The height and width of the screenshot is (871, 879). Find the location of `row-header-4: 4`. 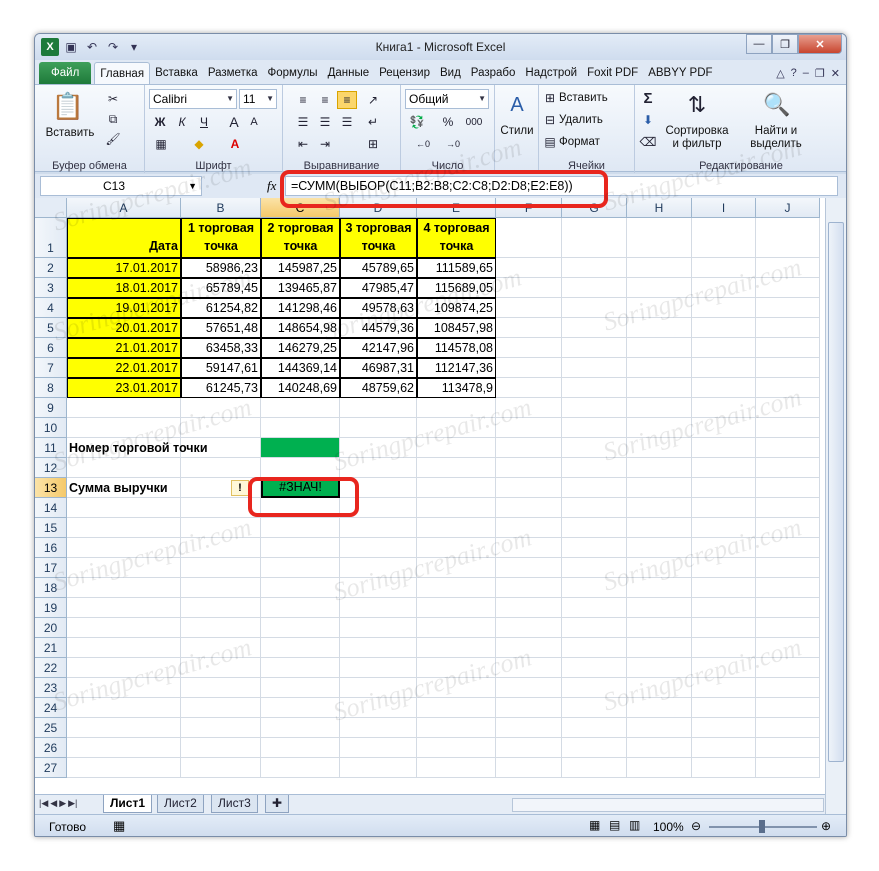

row-header-4: 4 is located at coordinates (51, 308).